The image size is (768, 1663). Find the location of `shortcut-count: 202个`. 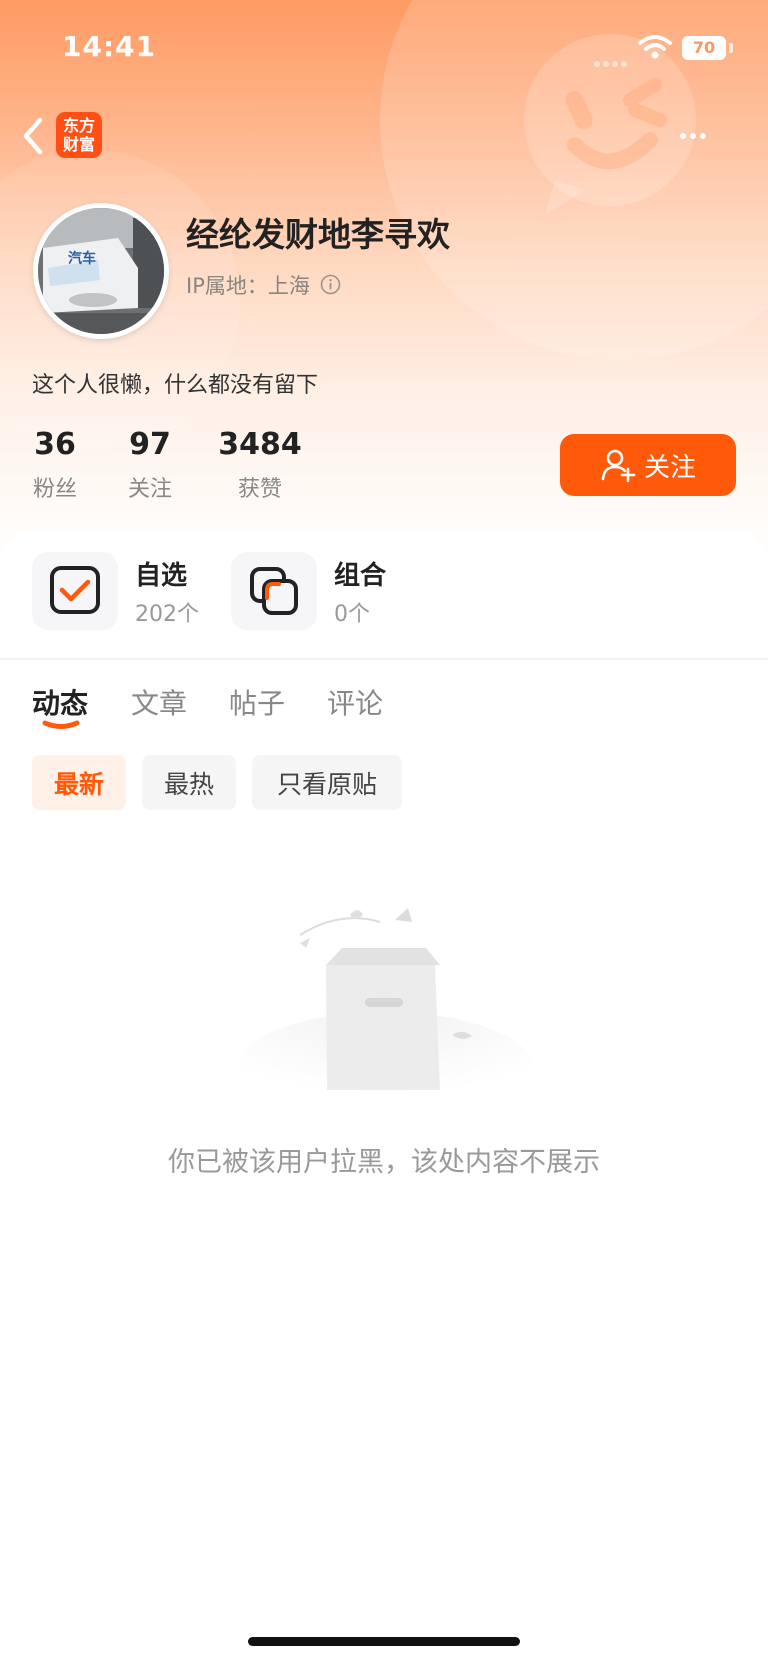

shortcut-count: 202个 is located at coordinates (167, 614).